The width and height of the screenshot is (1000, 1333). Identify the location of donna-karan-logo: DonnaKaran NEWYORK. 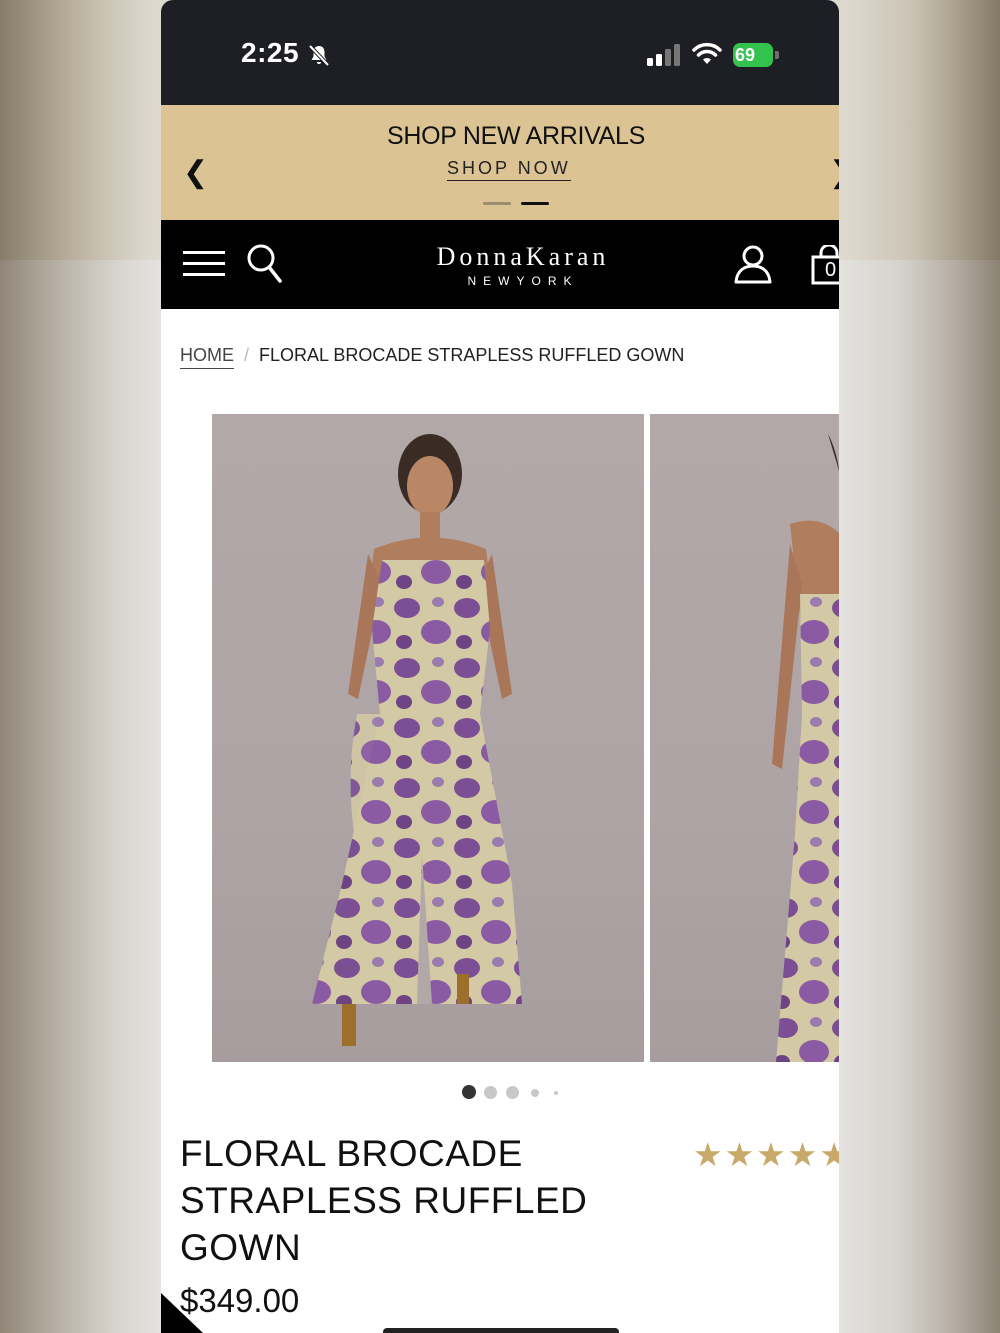
(523, 265).